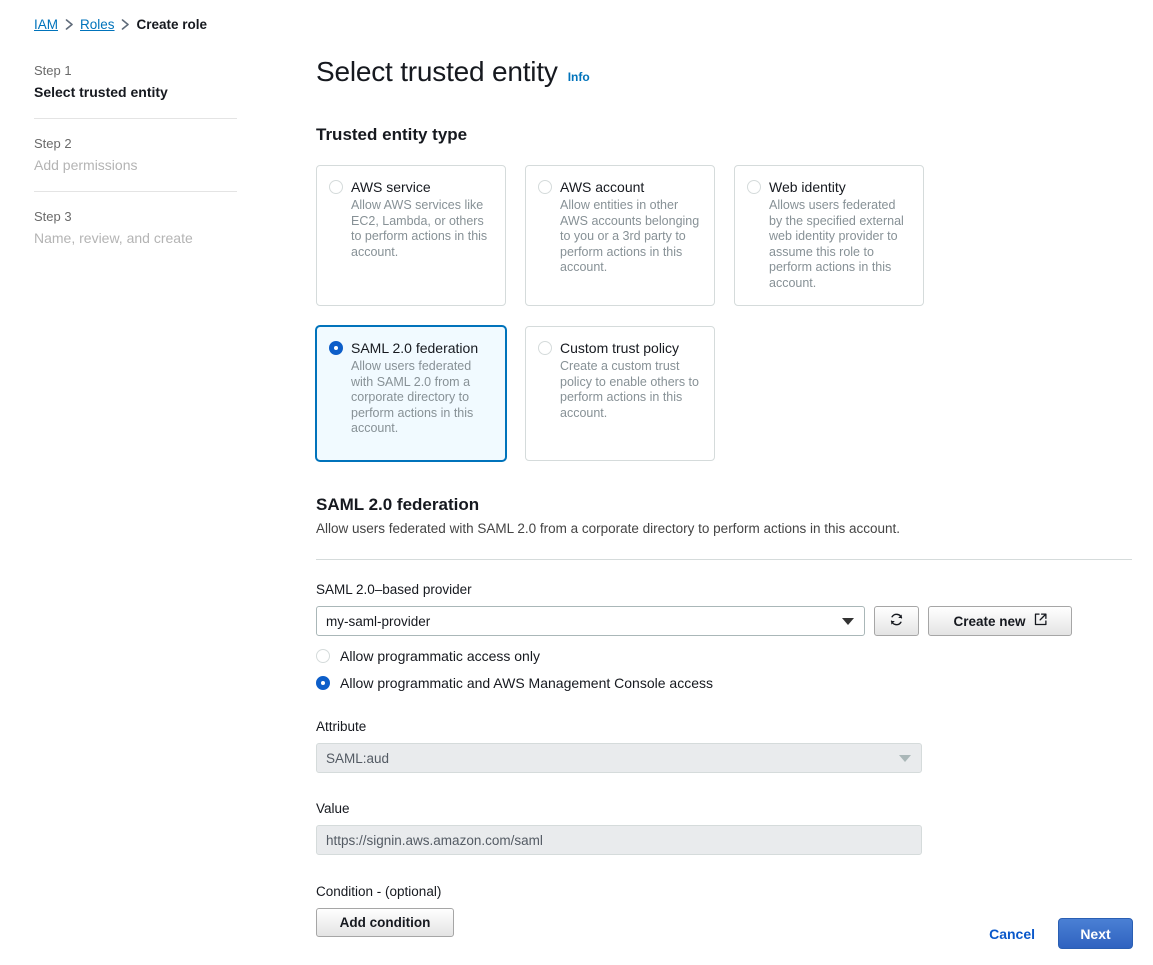 This screenshot has height=965, width=1153. I want to click on value-input-text: https://signin.aws.amazon.com/saml, so click(434, 840).